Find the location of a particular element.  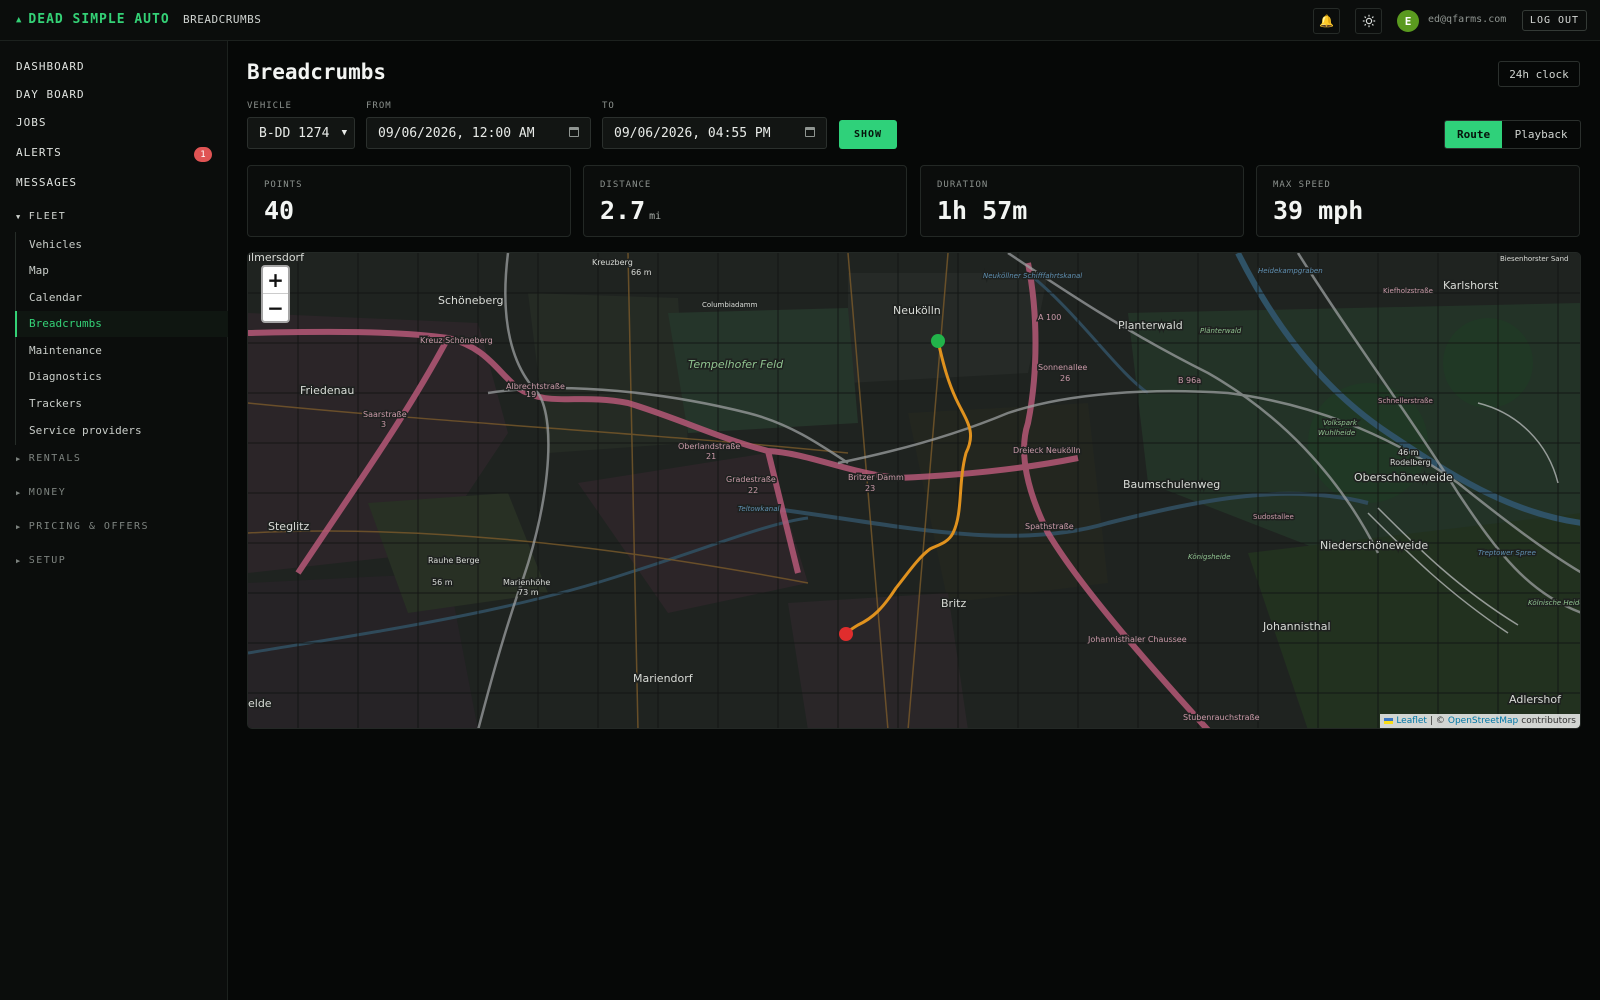

sidebar-item-day-board: DAY BOARD is located at coordinates (50, 94).